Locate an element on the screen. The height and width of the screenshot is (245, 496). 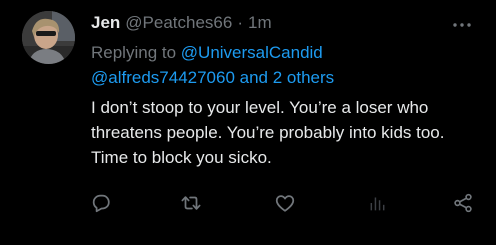
more-button is located at coordinates (462, 23).